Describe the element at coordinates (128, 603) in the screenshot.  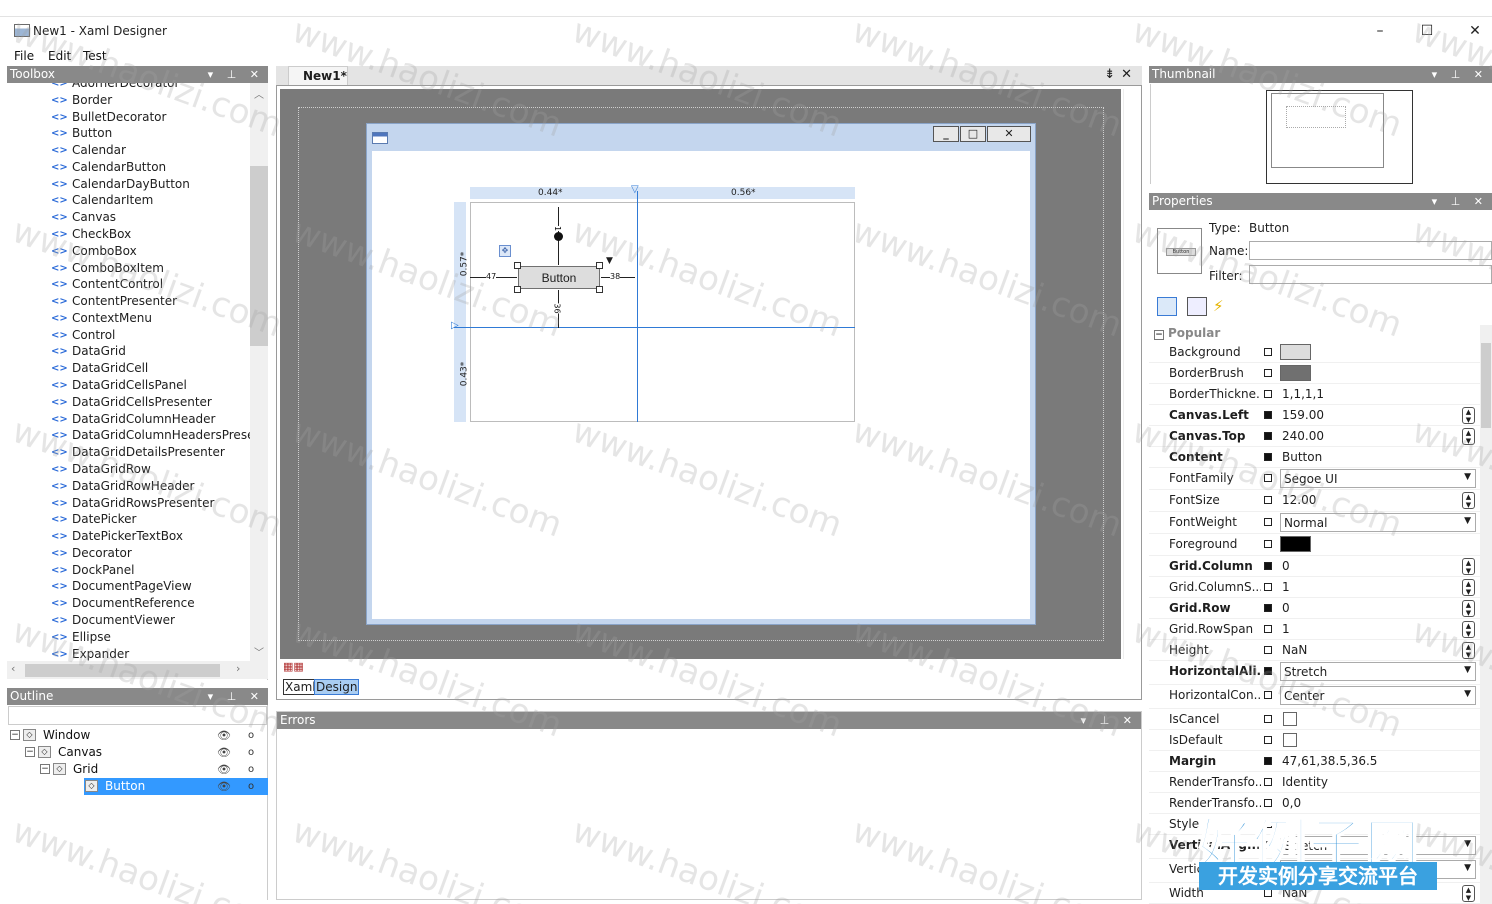
I see `toolbox-item: <> DocumentReference` at that location.